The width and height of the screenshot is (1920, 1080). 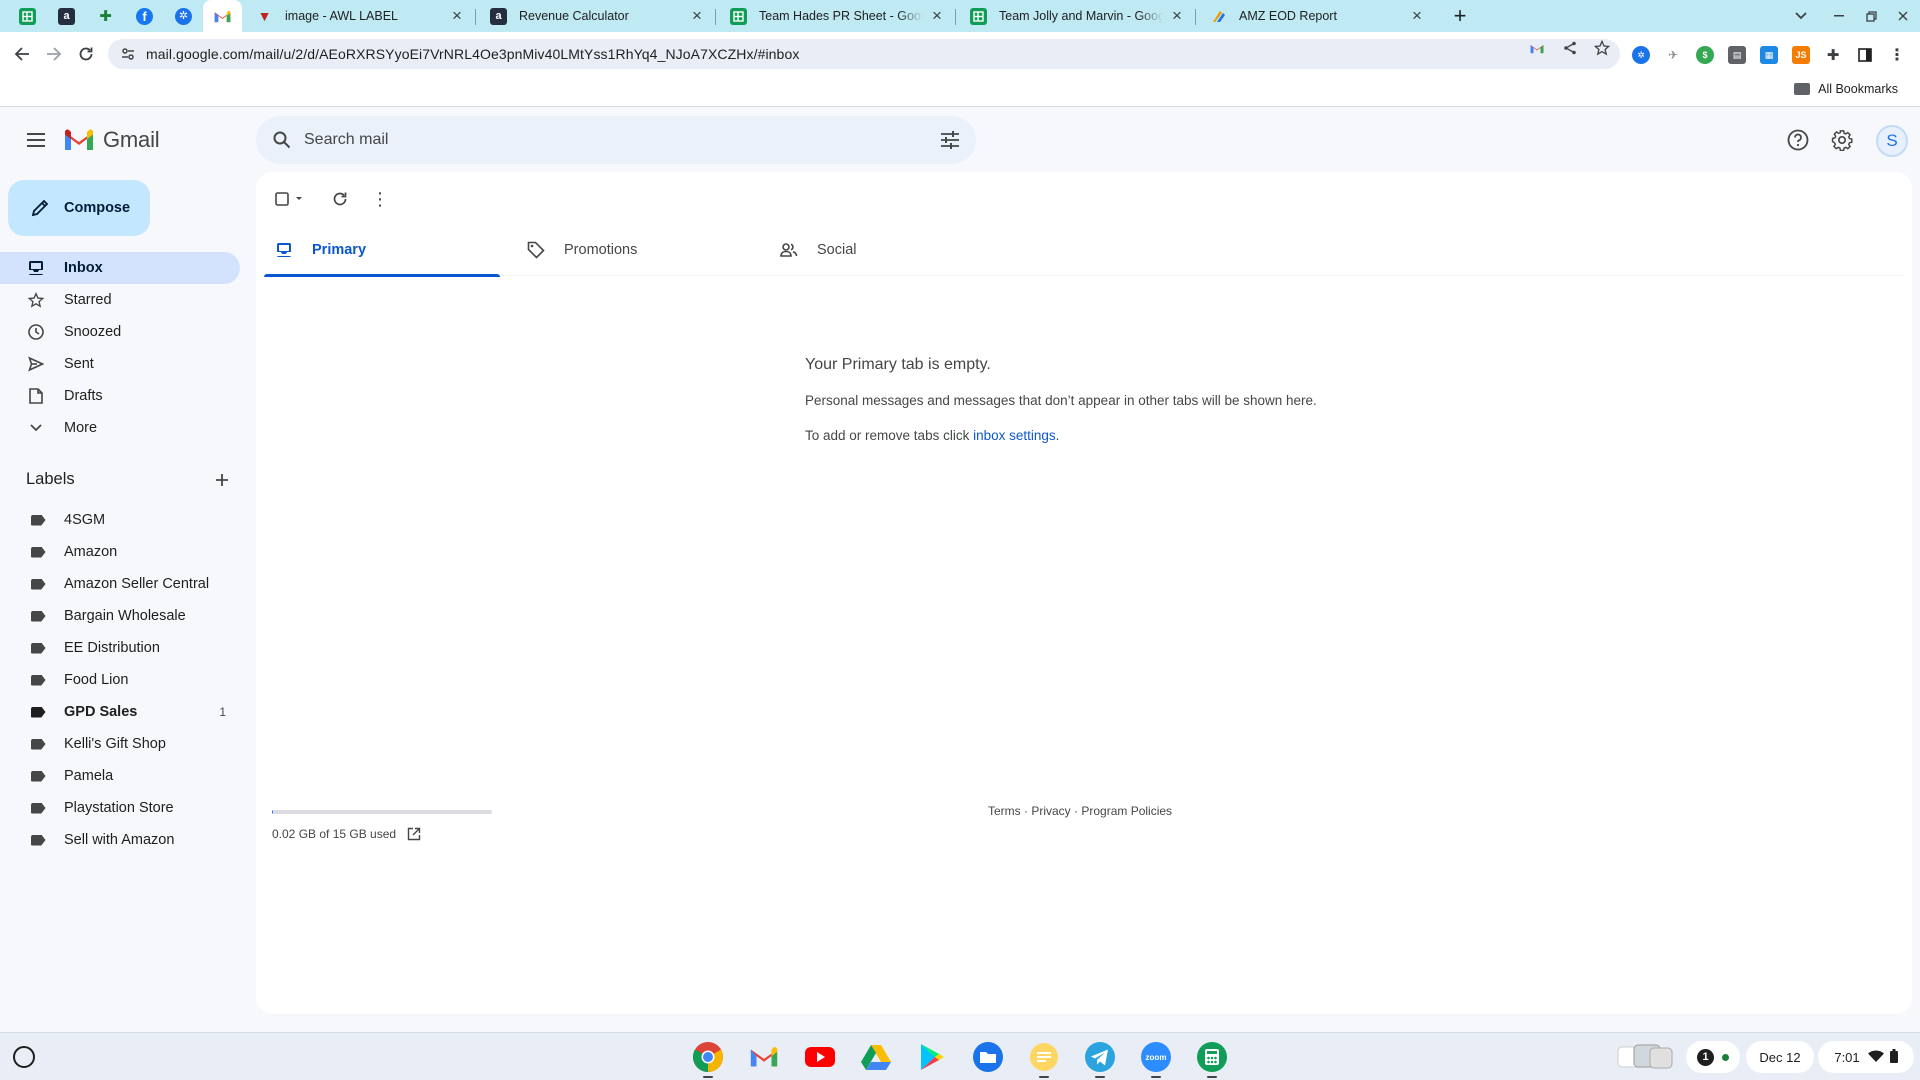 I want to click on terms-link: Terms, so click(x=1004, y=811).